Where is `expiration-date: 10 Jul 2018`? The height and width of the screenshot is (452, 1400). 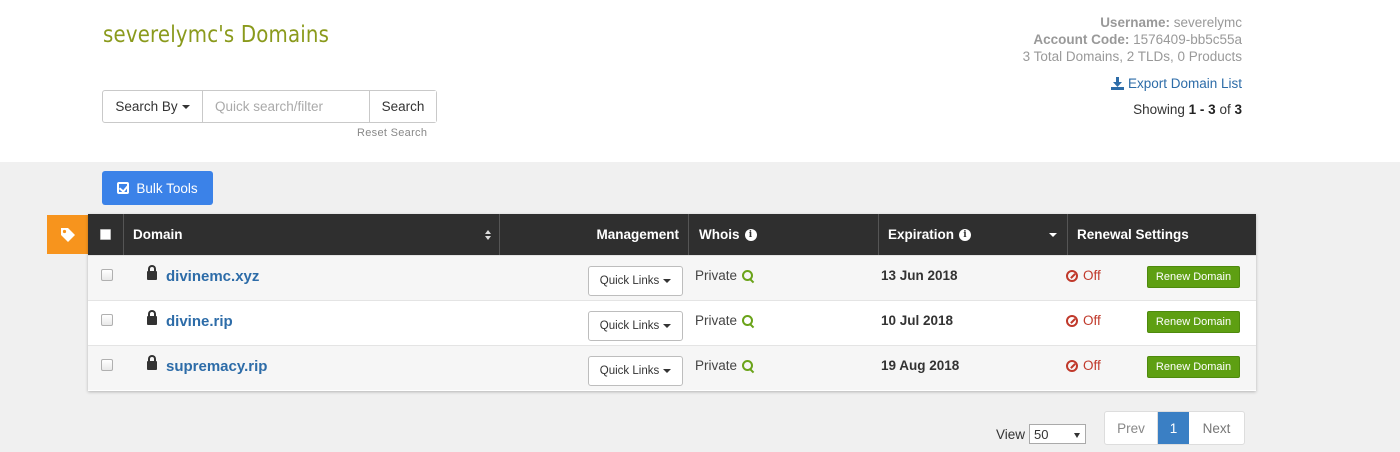 expiration-date: 10 Jul 2018 is located at coordinates (917, 320).